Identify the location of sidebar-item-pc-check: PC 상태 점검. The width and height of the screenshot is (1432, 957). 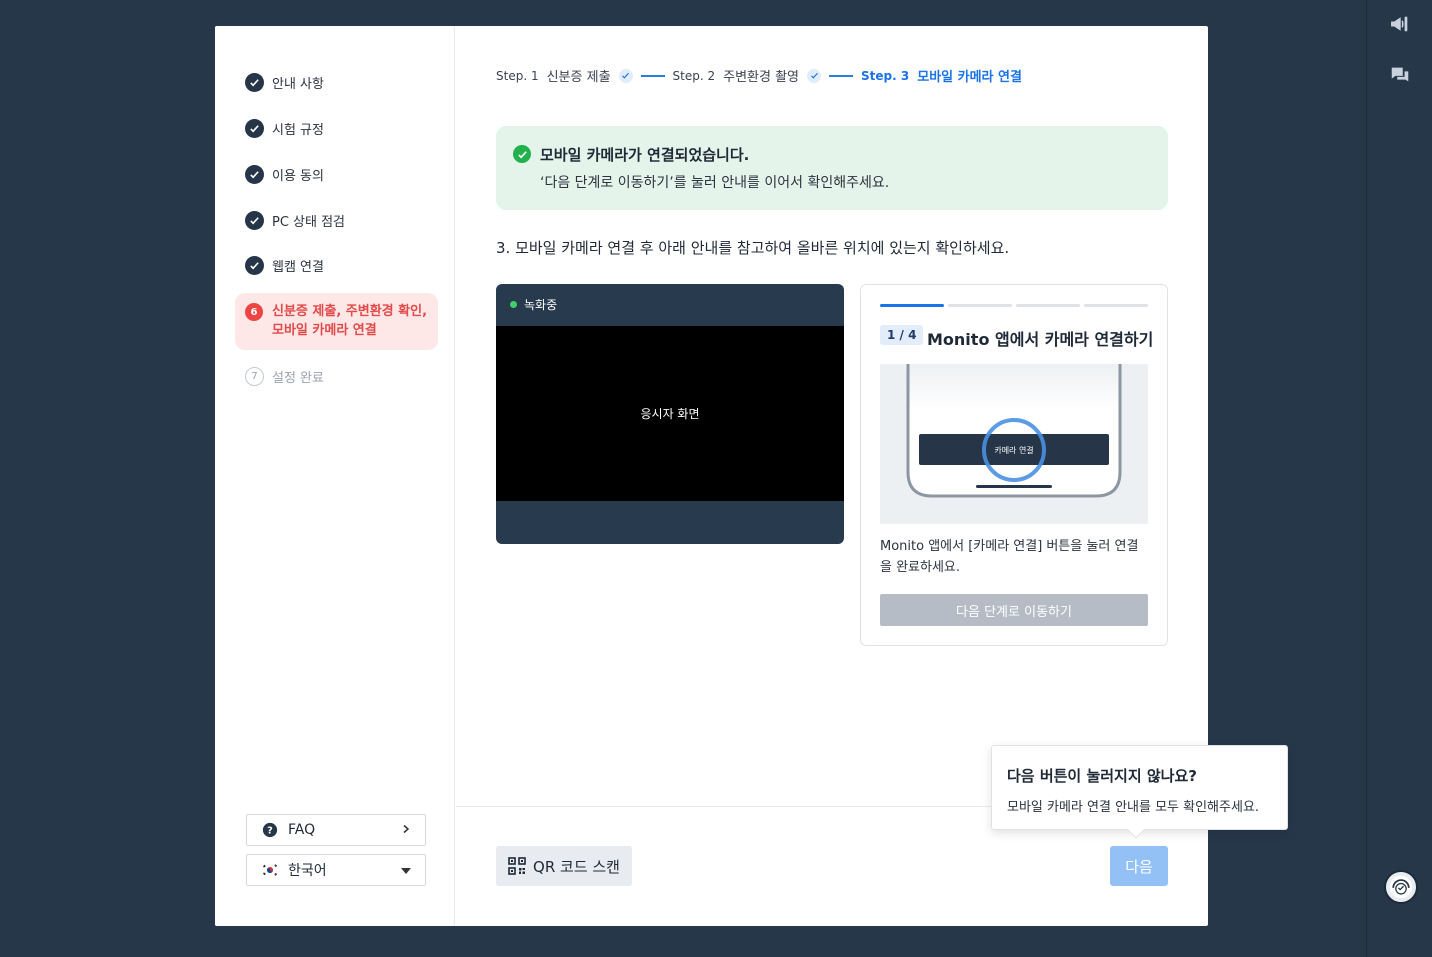
(295, 220).